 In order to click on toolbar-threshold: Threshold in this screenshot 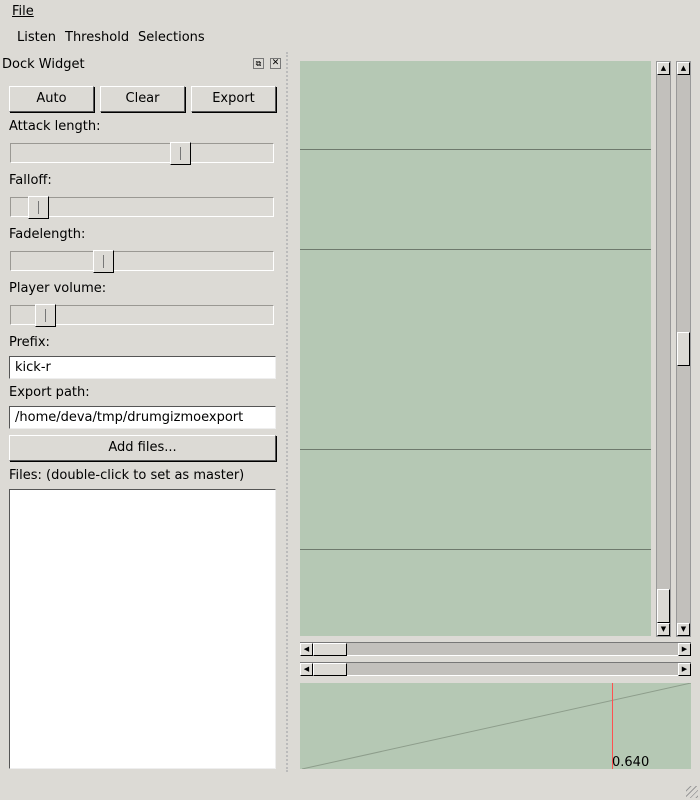, I will do `click(97, 37)`.